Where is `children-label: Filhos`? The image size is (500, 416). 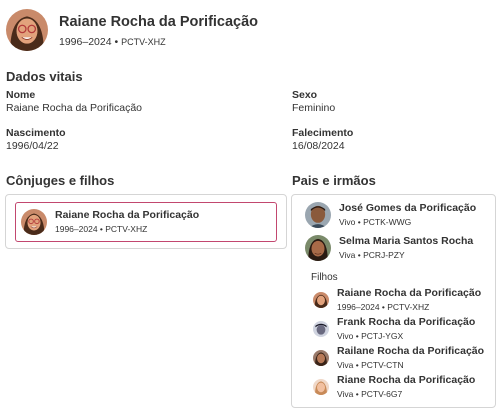 children-label: Filhos is located at coordinates (324, 277).